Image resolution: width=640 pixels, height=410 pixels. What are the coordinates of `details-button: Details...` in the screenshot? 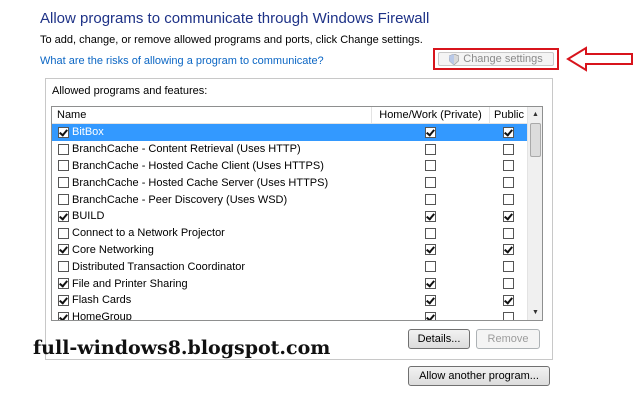 It's located at (439, 339).